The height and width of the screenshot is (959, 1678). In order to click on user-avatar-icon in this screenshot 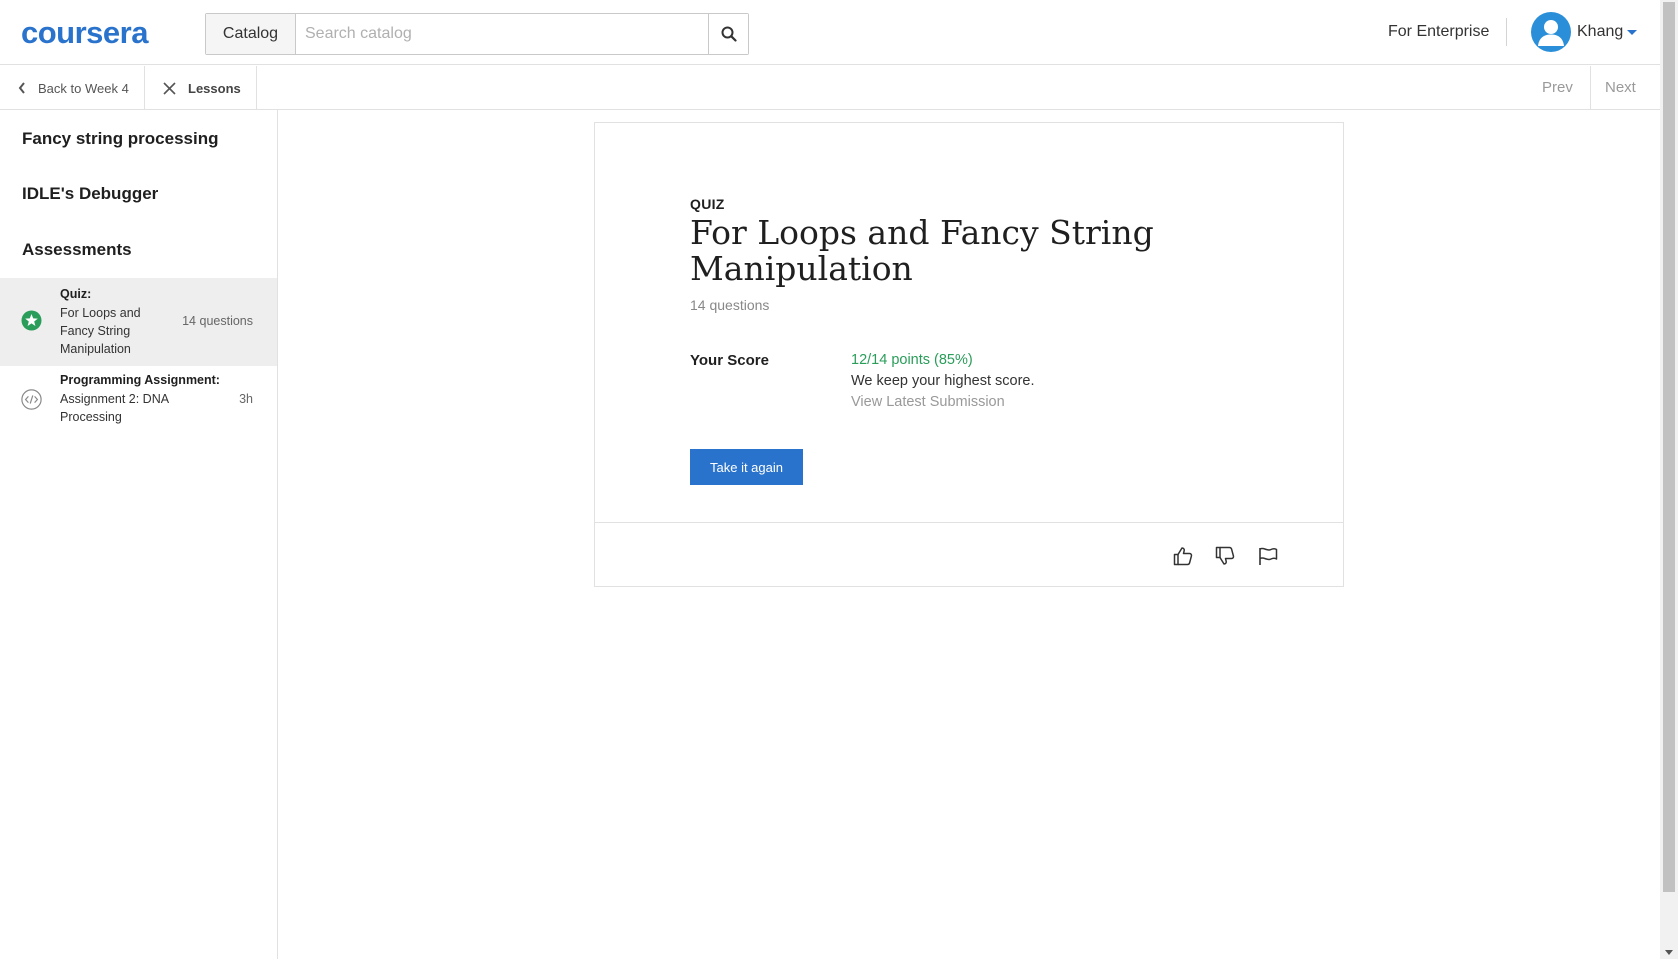, I will do `click(1551, 32)`.